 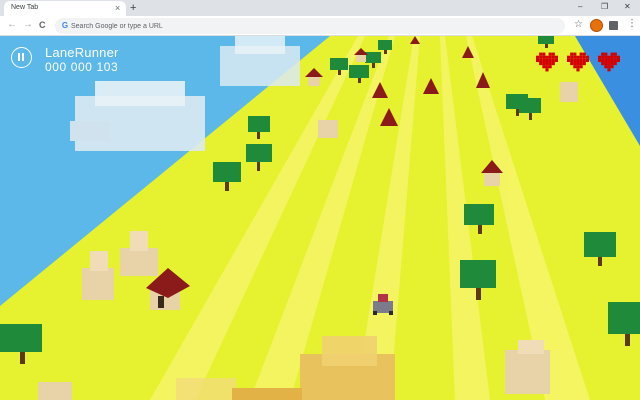 What do you see at coordinates (133, 8) in the screenshot?
I see `new-tab-button: +` at bounding box center [133, 8].